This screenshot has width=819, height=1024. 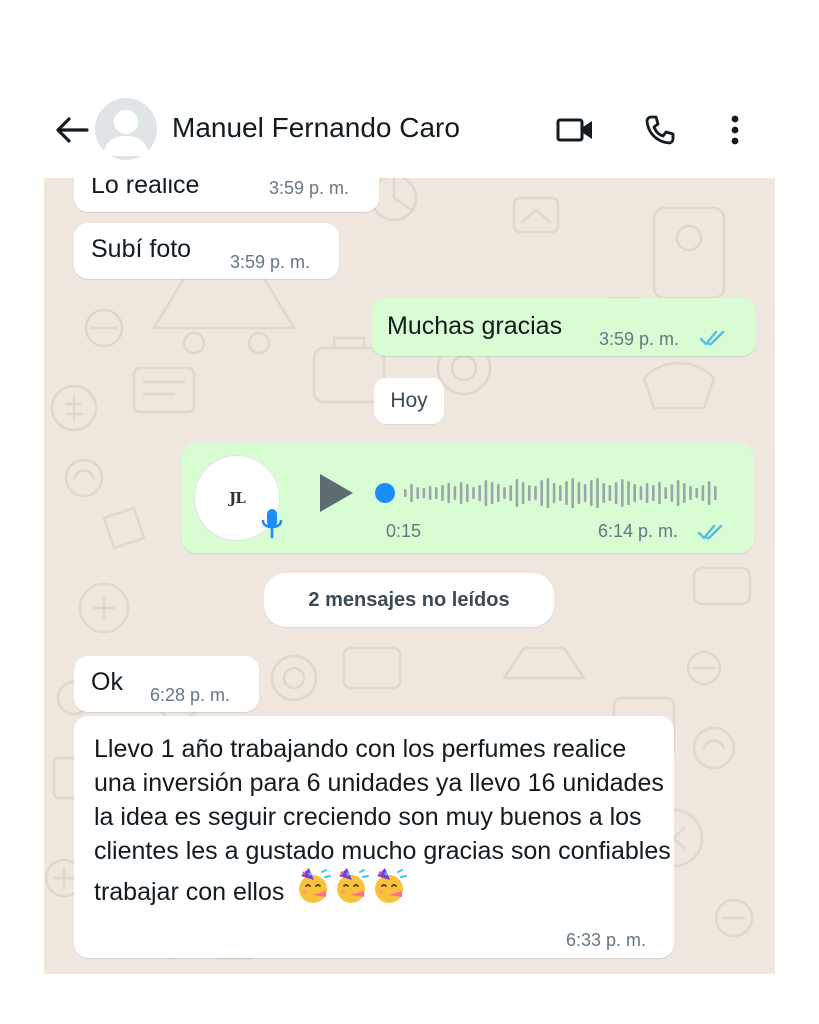 What do you see at coordinates (237, 498) in the screenshot?
I see `voice-sender-logo: JL` at bounding box center [237, 498].